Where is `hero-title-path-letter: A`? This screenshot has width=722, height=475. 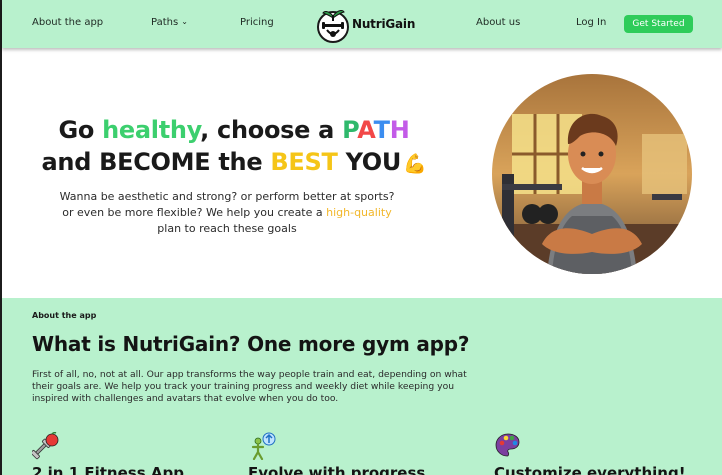
hero-title-path-letter: A is located at coordinates (365, 130).